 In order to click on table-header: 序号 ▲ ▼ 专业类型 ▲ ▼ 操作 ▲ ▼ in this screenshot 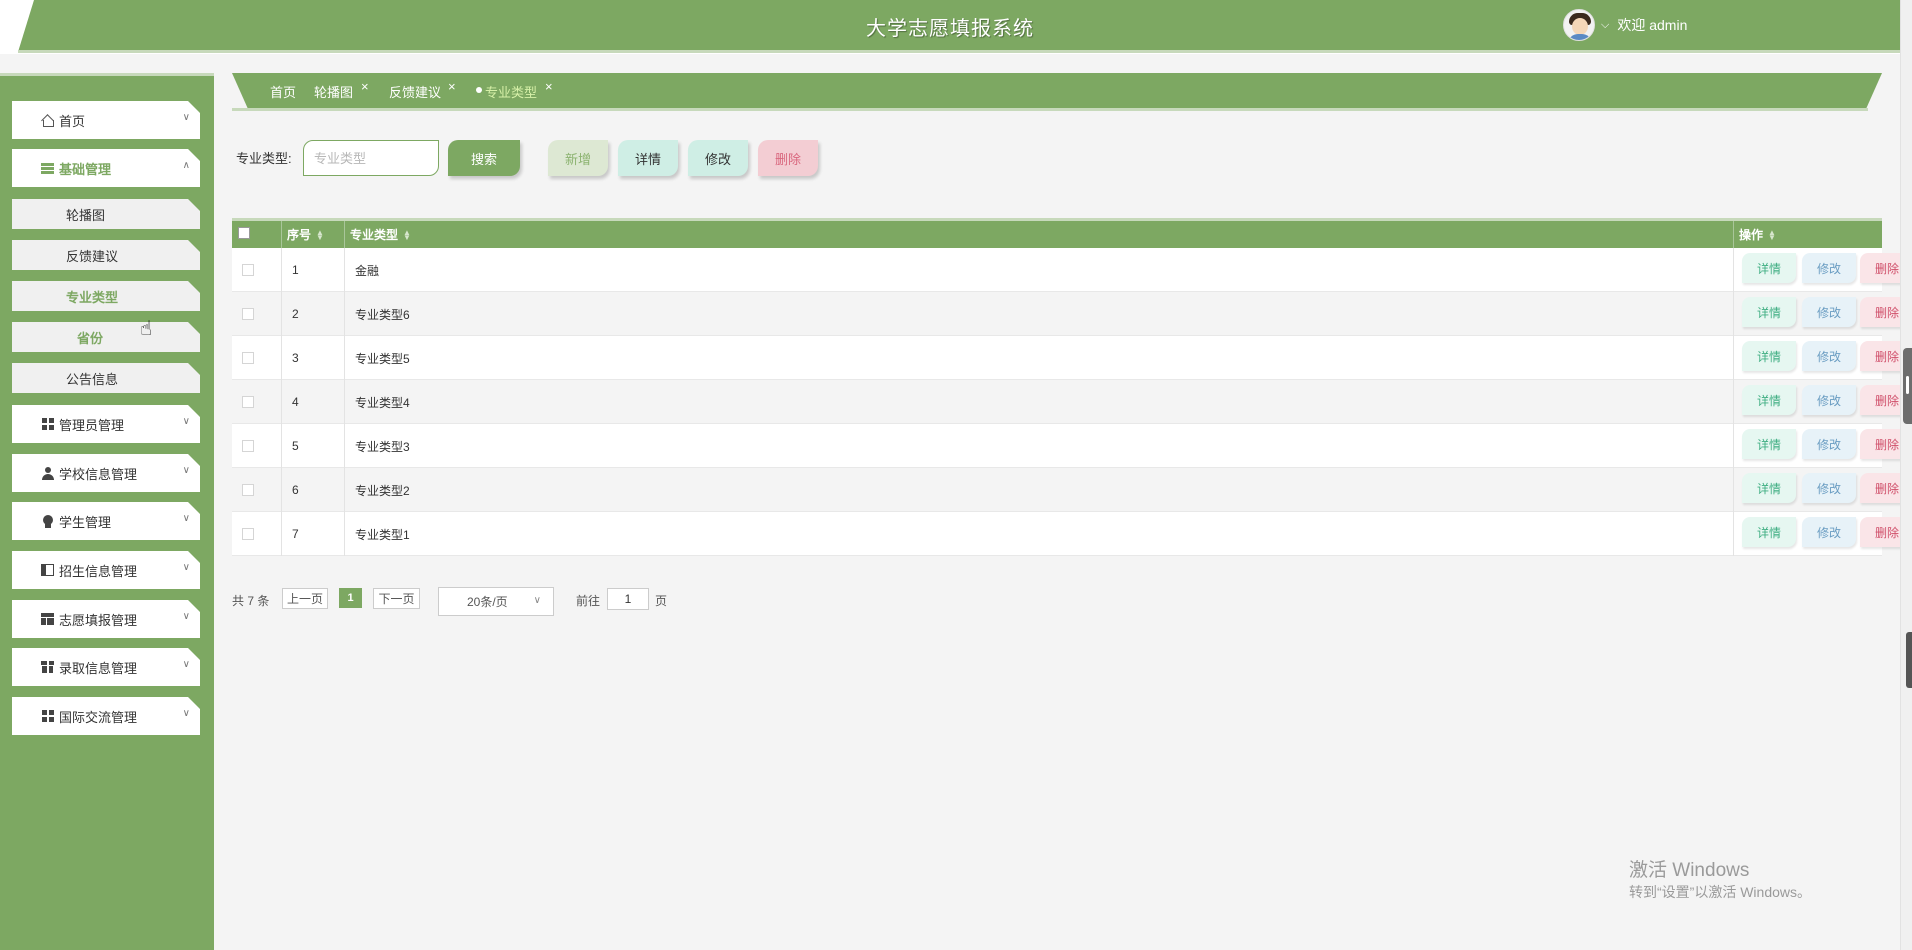, I will do `click(1057, 234)`.